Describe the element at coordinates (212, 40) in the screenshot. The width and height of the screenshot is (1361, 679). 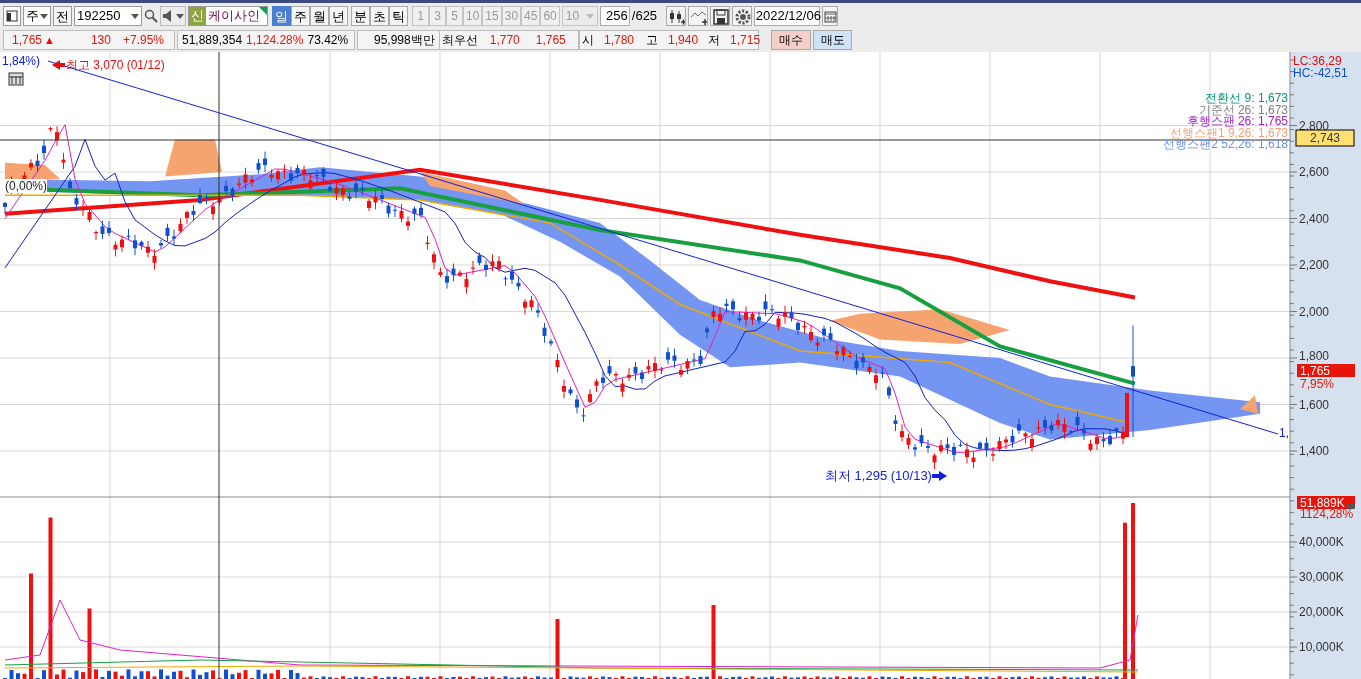
I see `volume-value: 51,889,354` at that location.